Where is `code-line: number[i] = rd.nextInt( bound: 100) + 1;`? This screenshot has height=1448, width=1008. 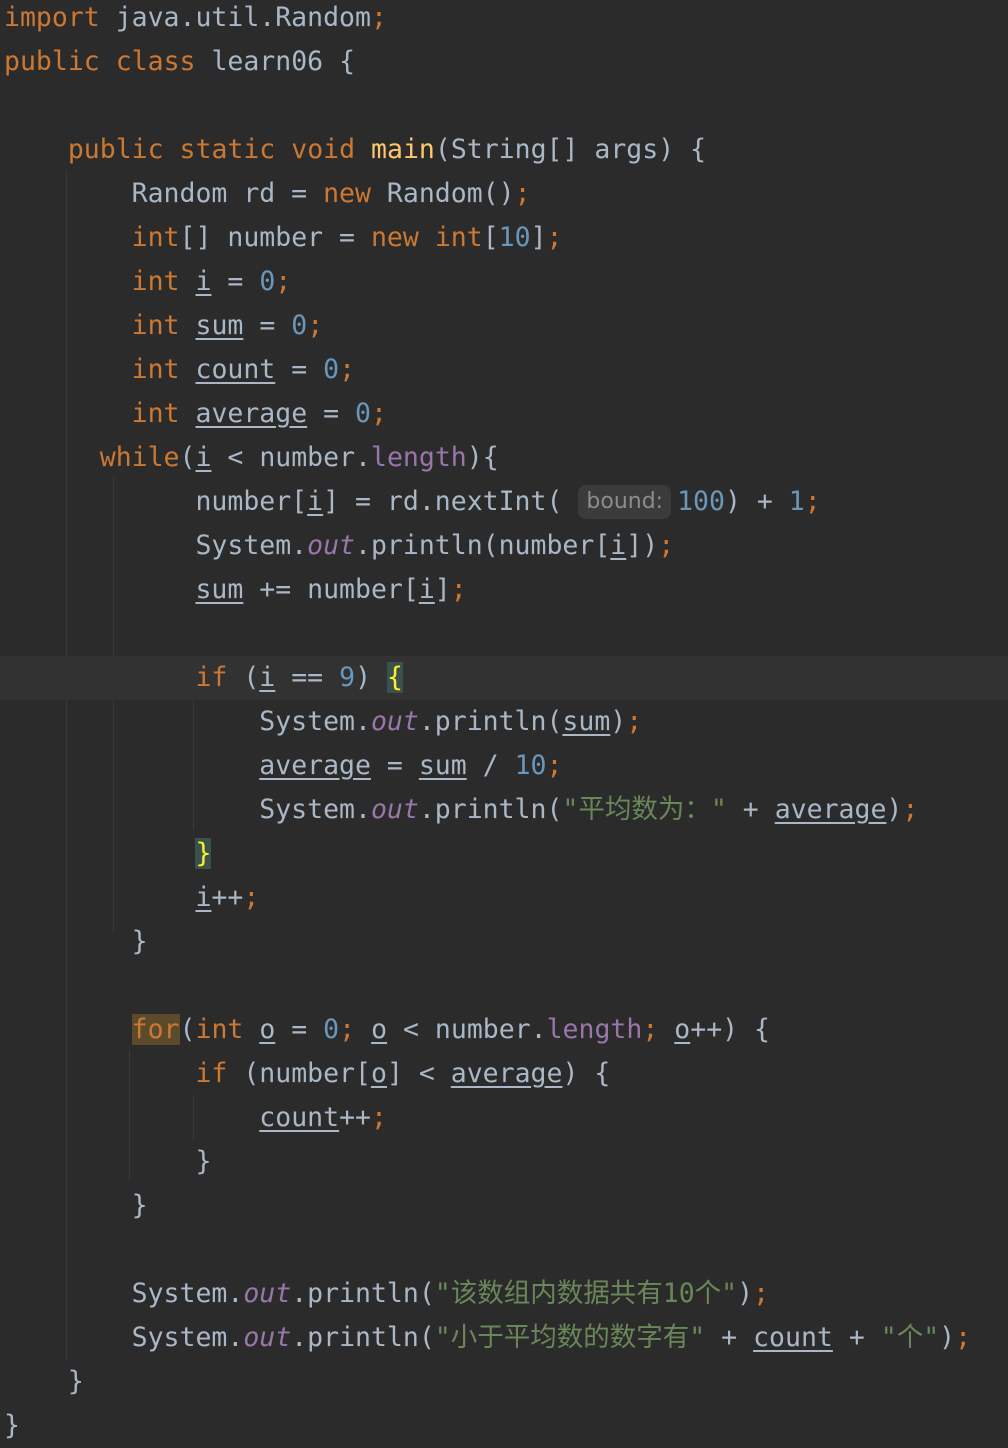
code-line: number[i] = rd.nextInt( bound: 100) + 1; is located at coordinates (504, 502).